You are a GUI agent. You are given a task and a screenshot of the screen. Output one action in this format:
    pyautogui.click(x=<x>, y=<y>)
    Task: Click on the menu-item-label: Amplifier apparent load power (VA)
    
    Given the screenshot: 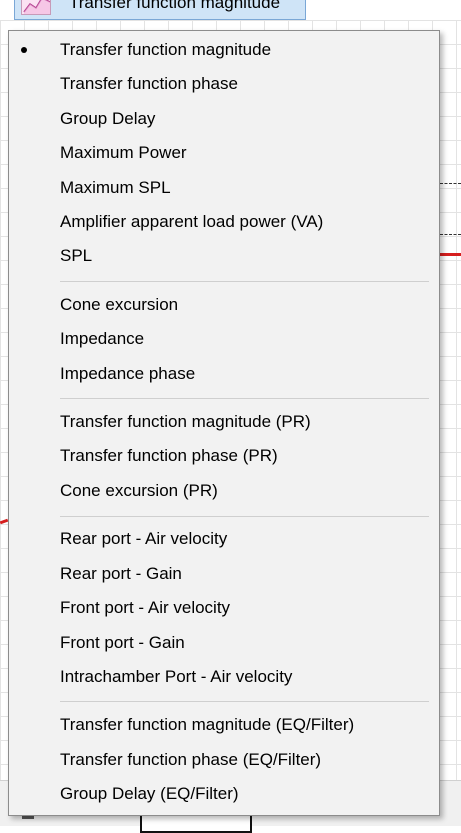 What is the action you would take?
    pyautogui.click(x=192, y=221)
    